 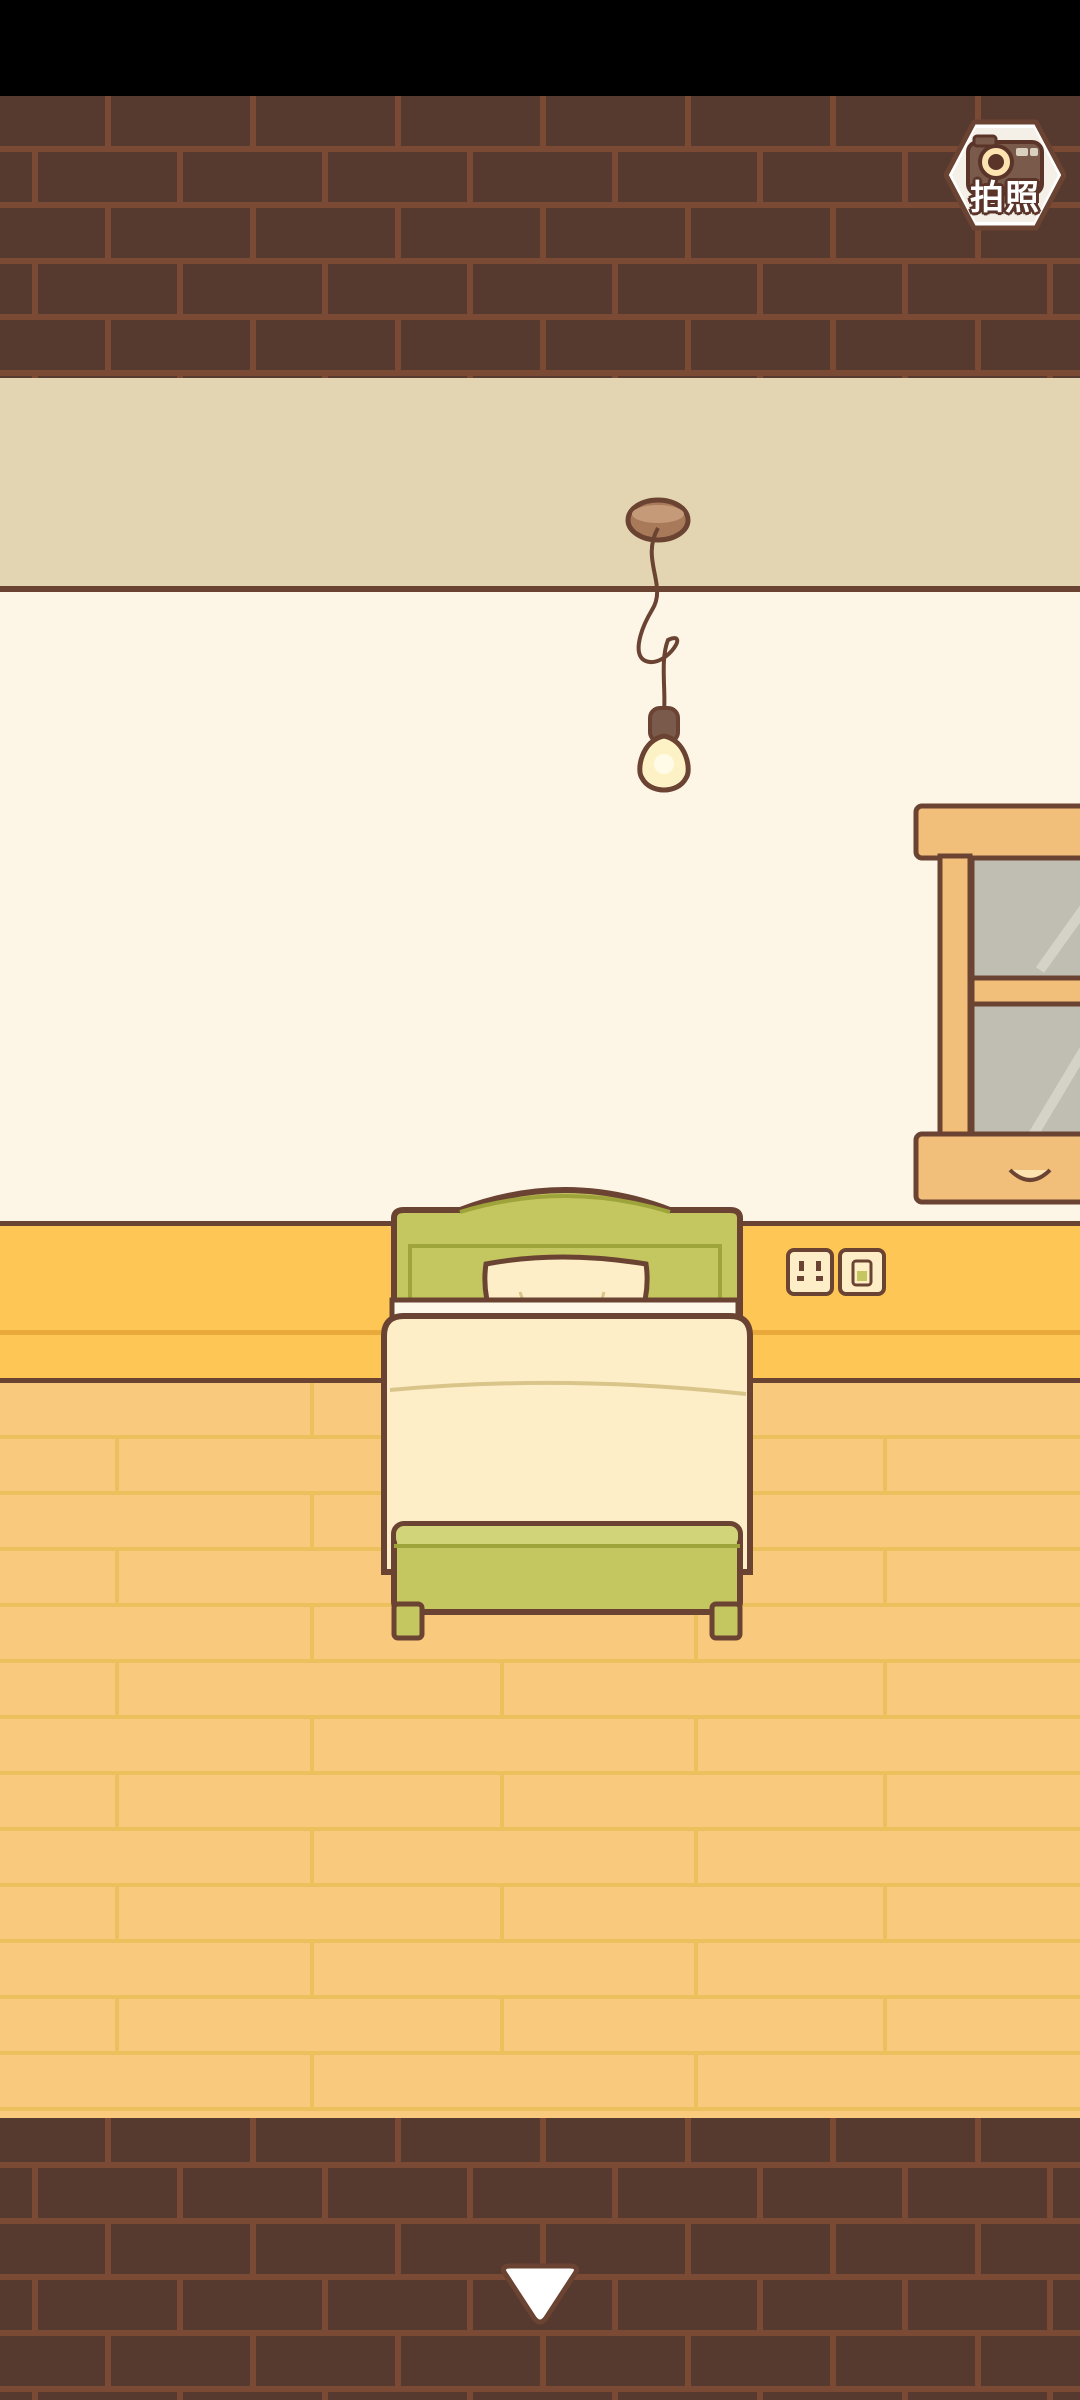 I want to click on camera-button, so click(x=1005, y=175).